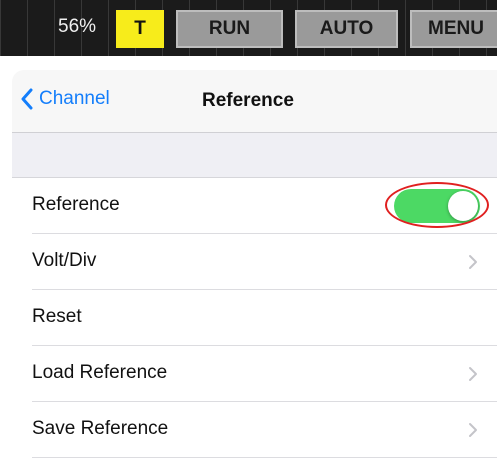 The image size is (497, 460). What do you see at coordinates (64, 260) in the screenshot?
I see `row-label: Volt/Div` at bounding box center [64, 260].